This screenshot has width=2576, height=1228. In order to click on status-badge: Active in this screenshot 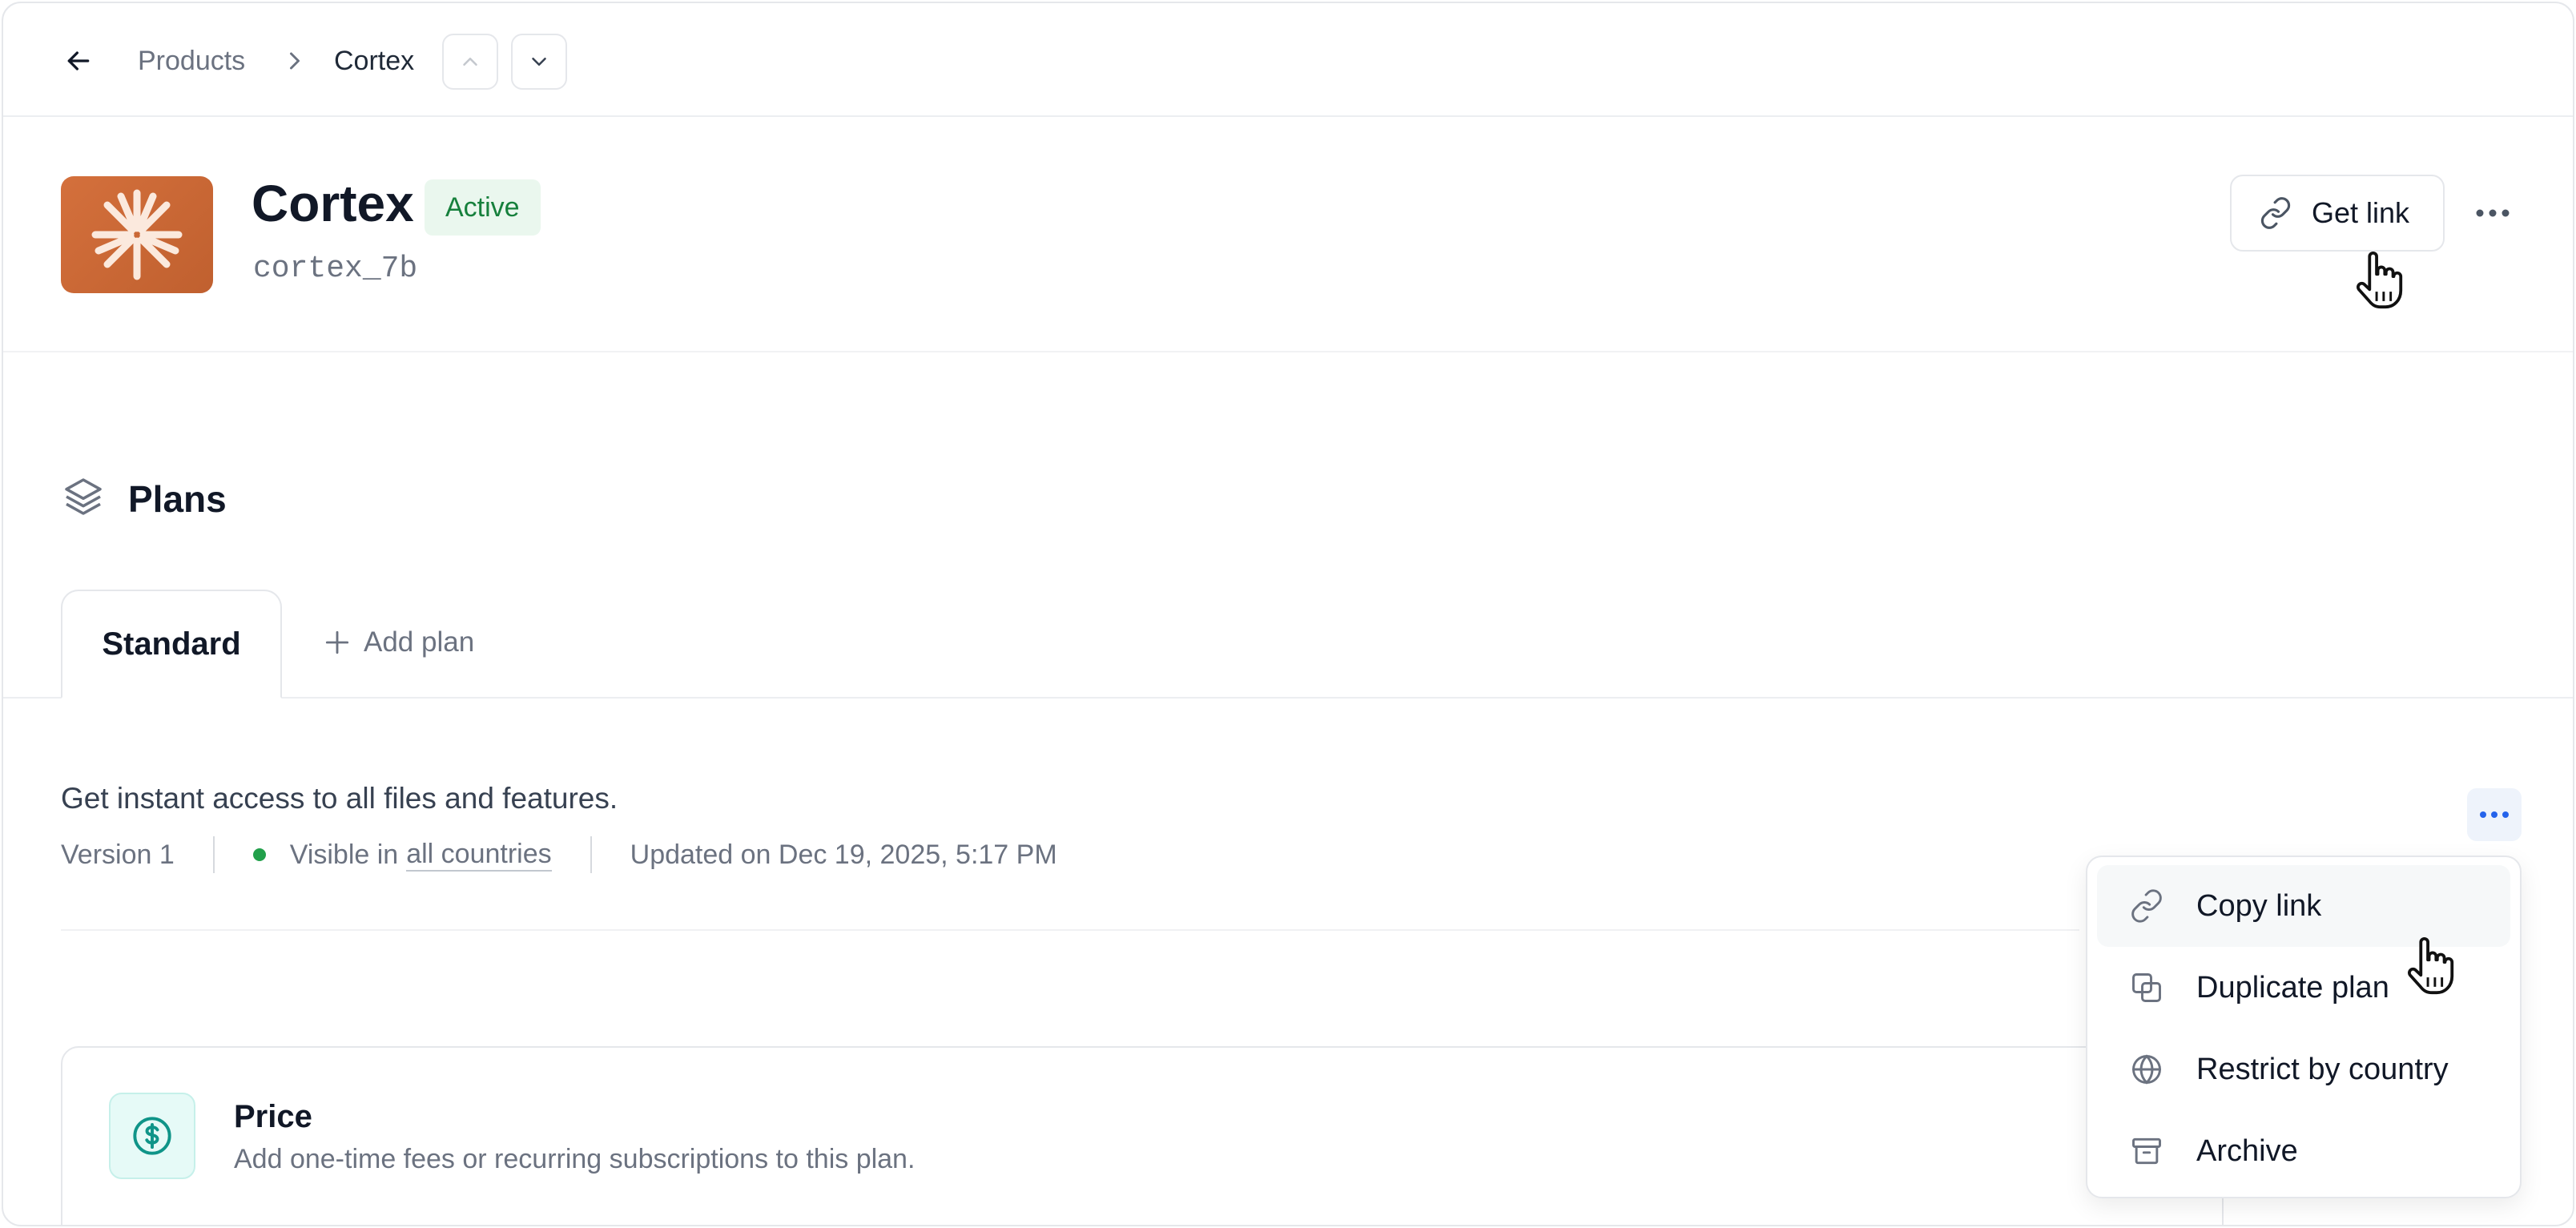, I will do `click(483, 207)`.